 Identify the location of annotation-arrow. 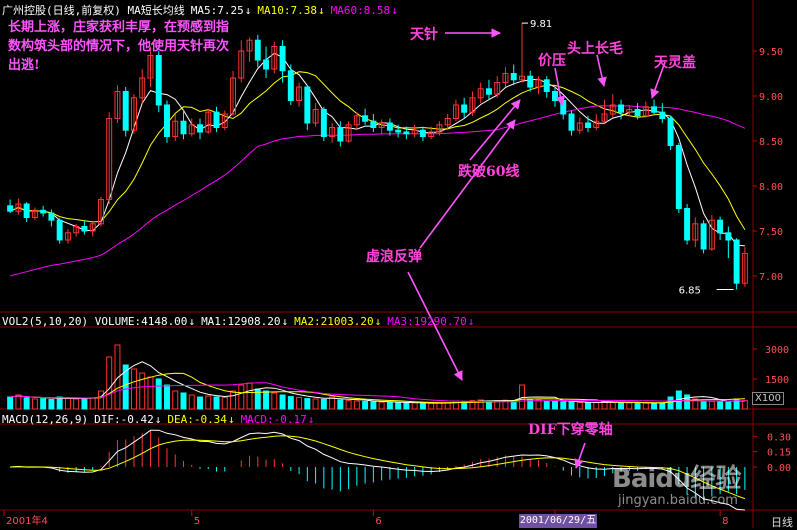
(601, 70).